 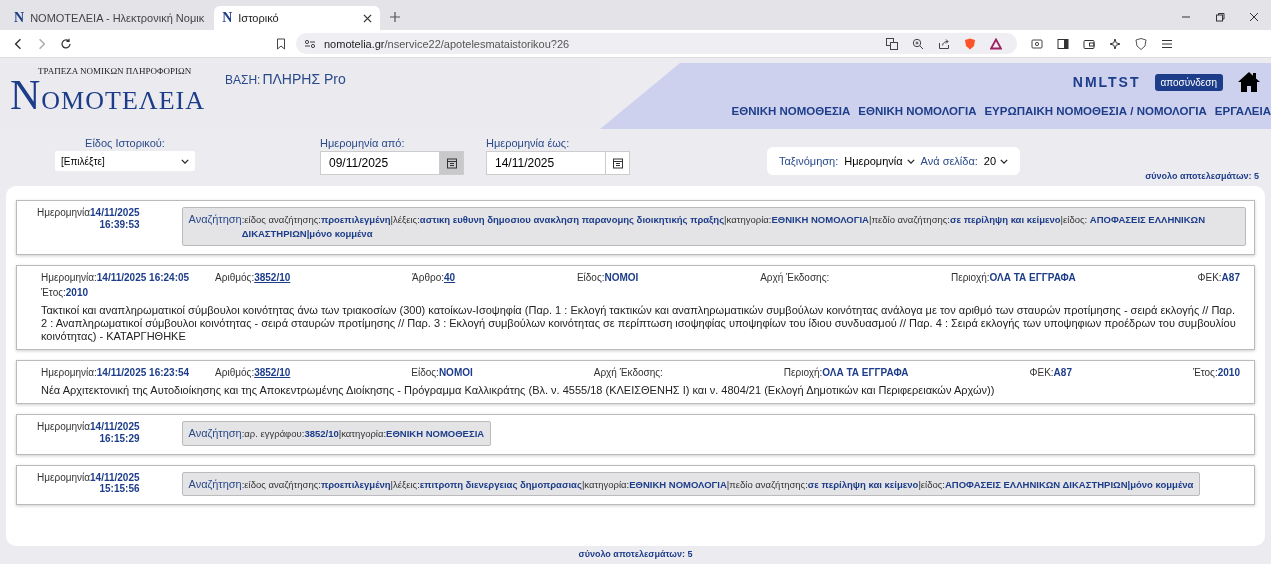 I want to click on logout-button: αποσύνδεση, so click(x=1188, y=82).